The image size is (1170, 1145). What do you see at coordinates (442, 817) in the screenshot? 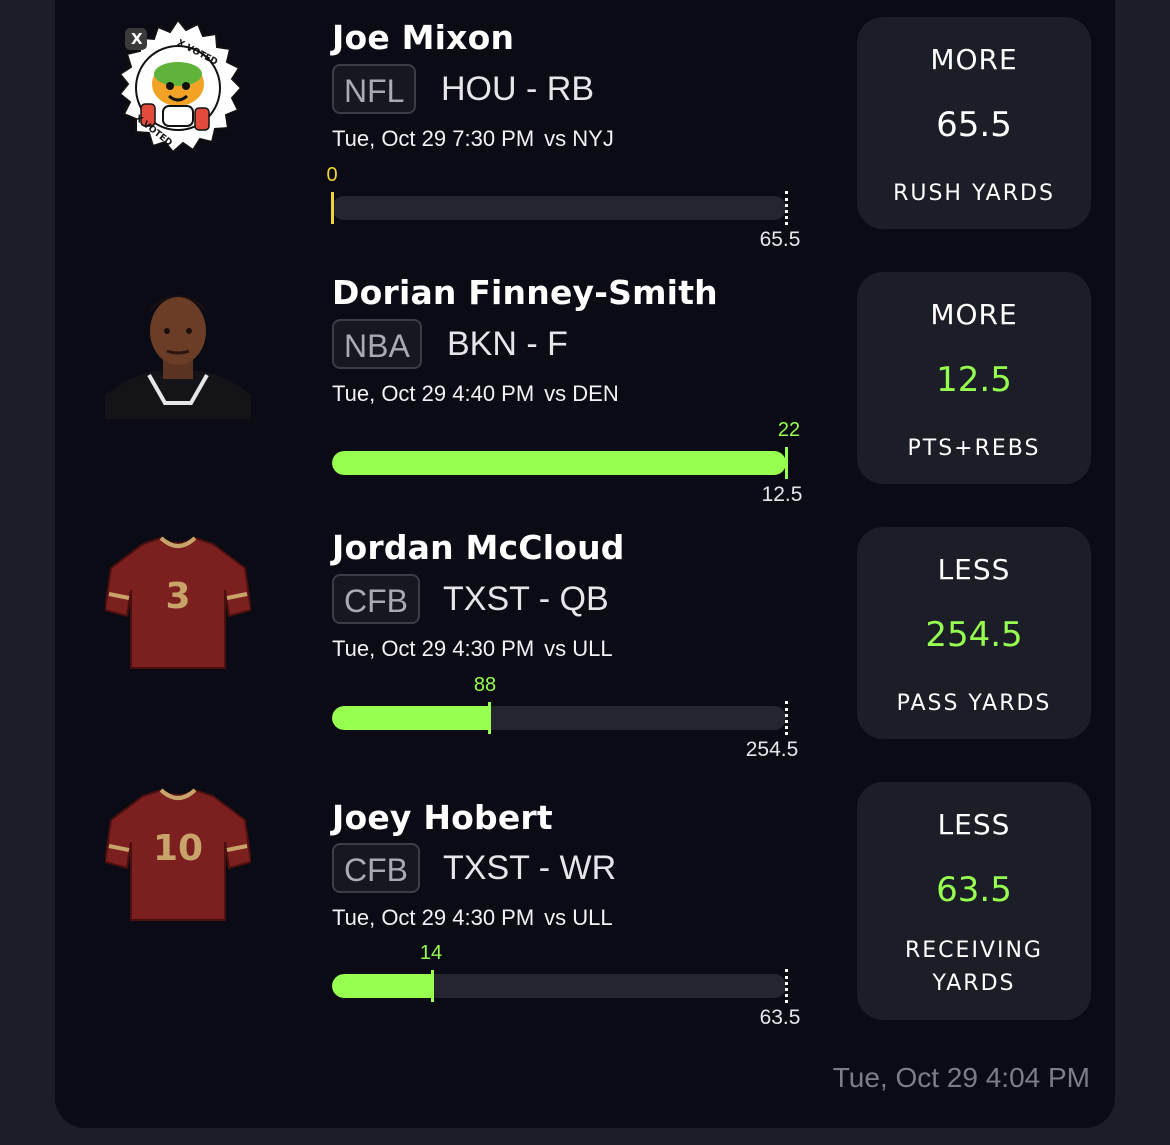
I see `player-name: Joey Hobert` at bounding box center [442, 817].